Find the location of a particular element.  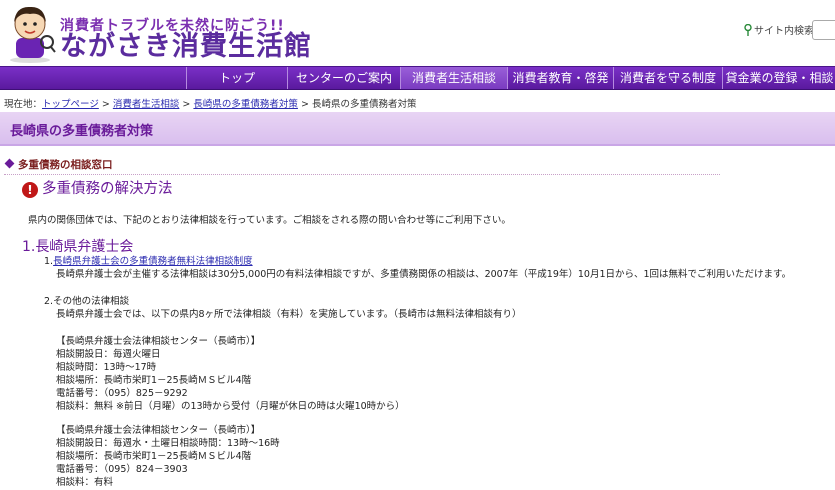

nav-item-consumer-education: 消費者教育・啓発 is located at coordinates (560, 78).